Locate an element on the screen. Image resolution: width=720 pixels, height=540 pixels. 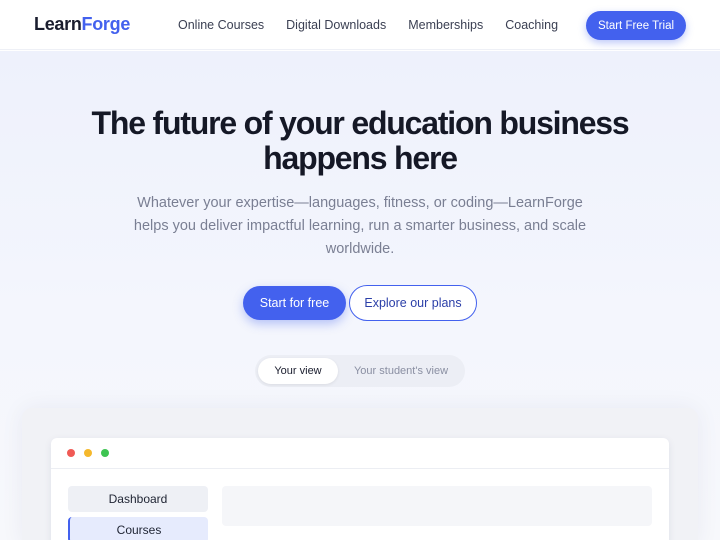
explore-plans-button: Explore our plans is located at coordinates (413, 303).